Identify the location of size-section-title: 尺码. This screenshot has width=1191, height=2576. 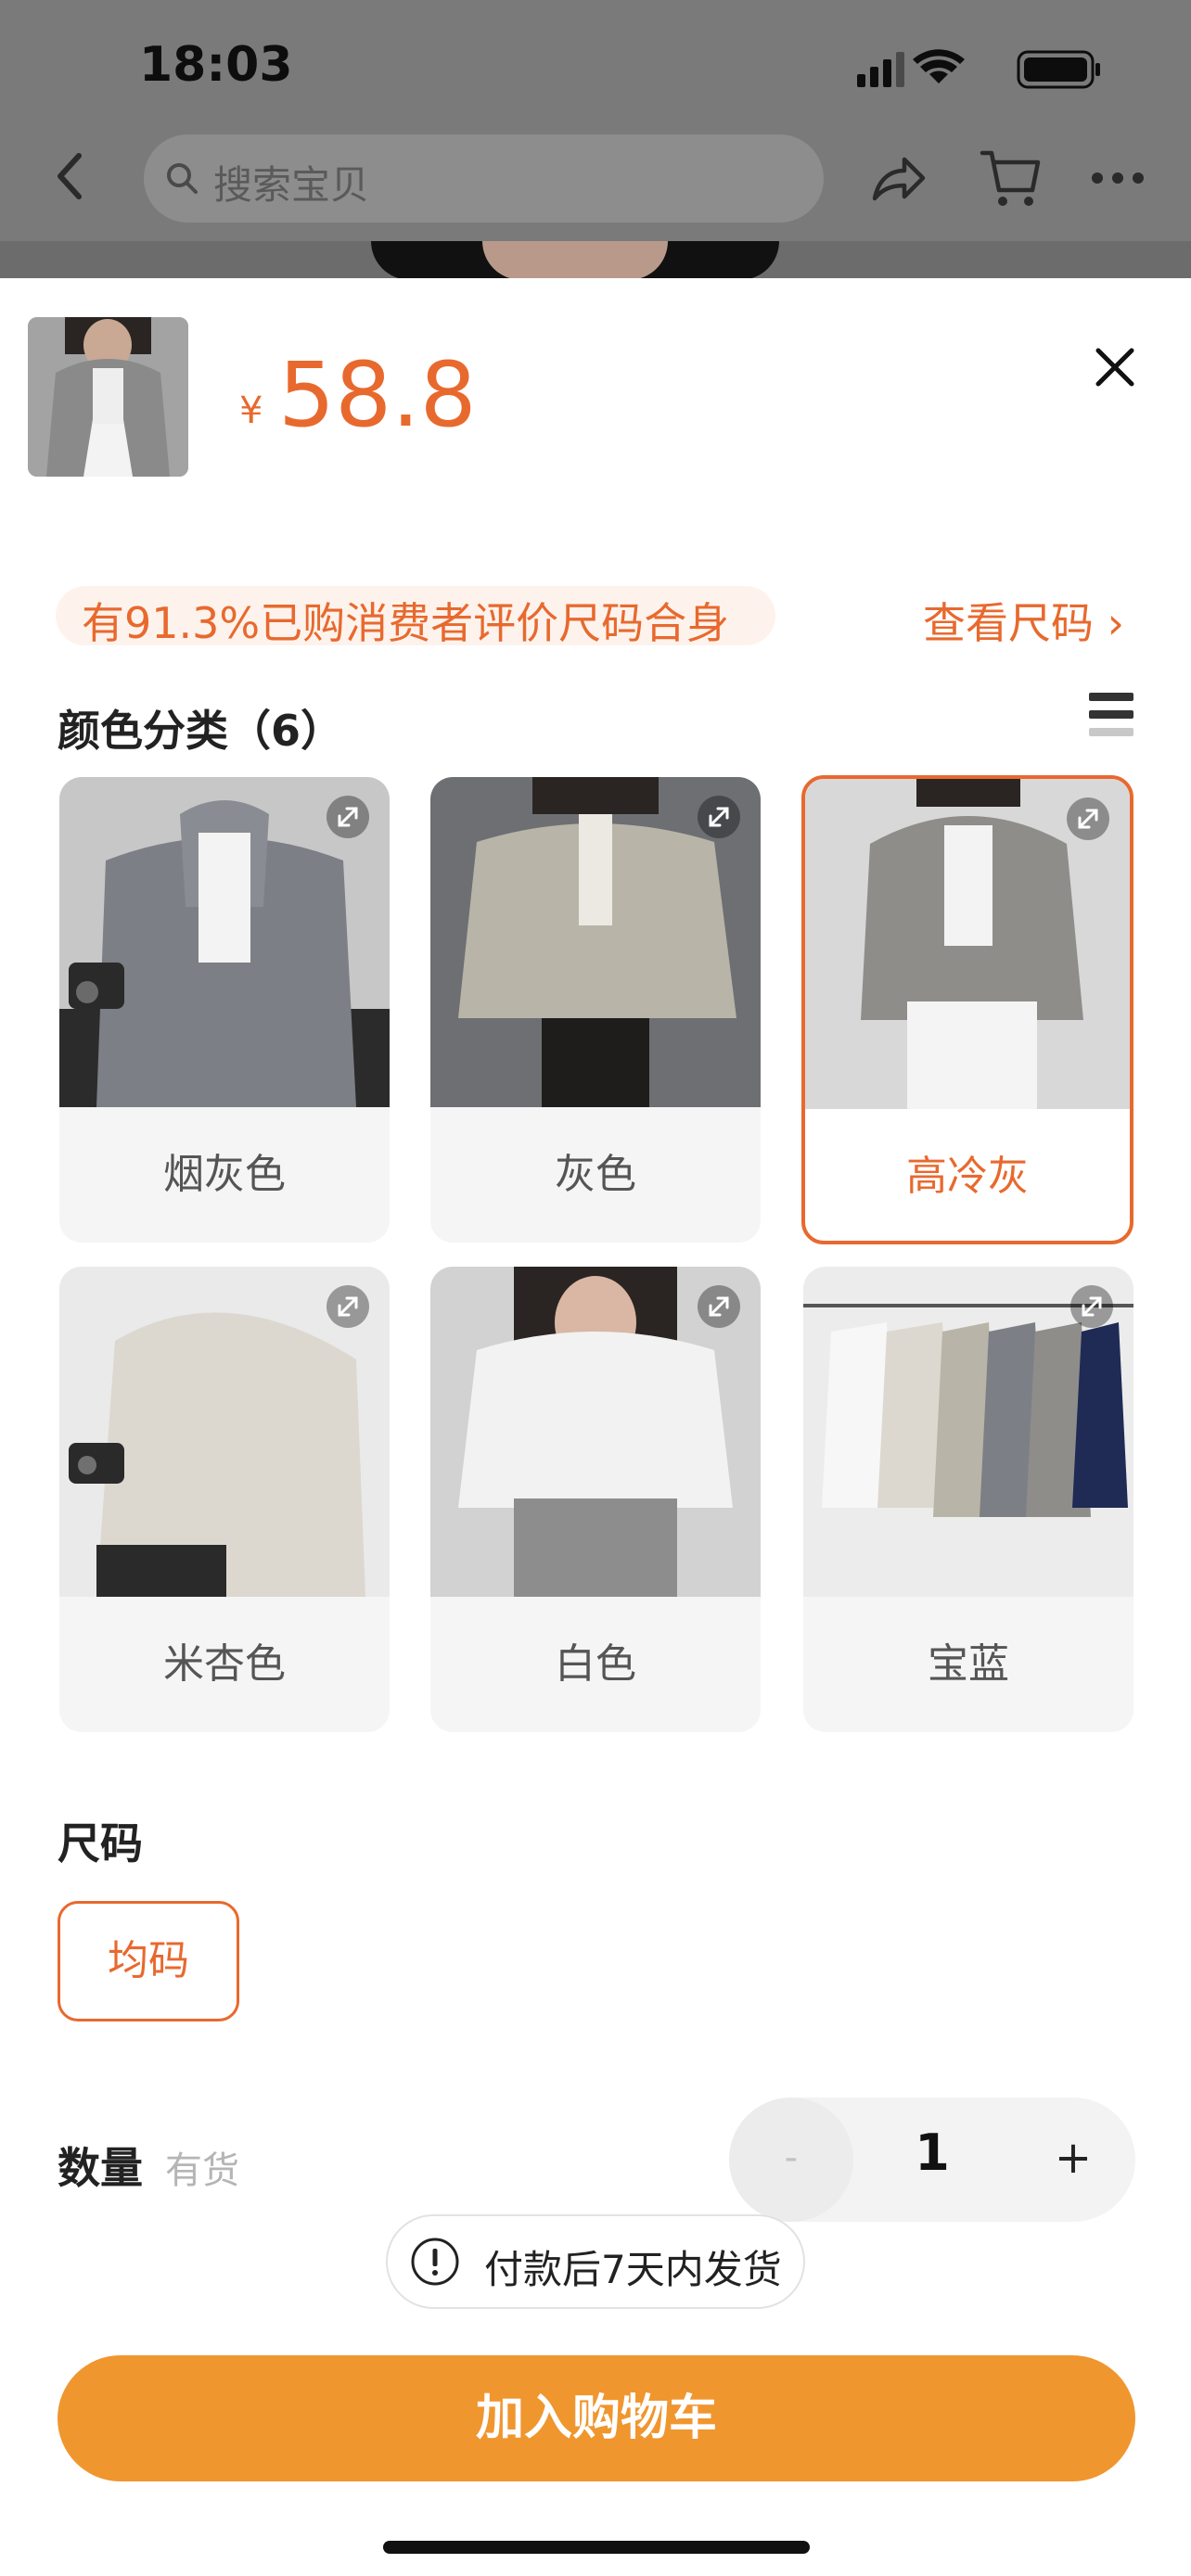
(100, 1843).